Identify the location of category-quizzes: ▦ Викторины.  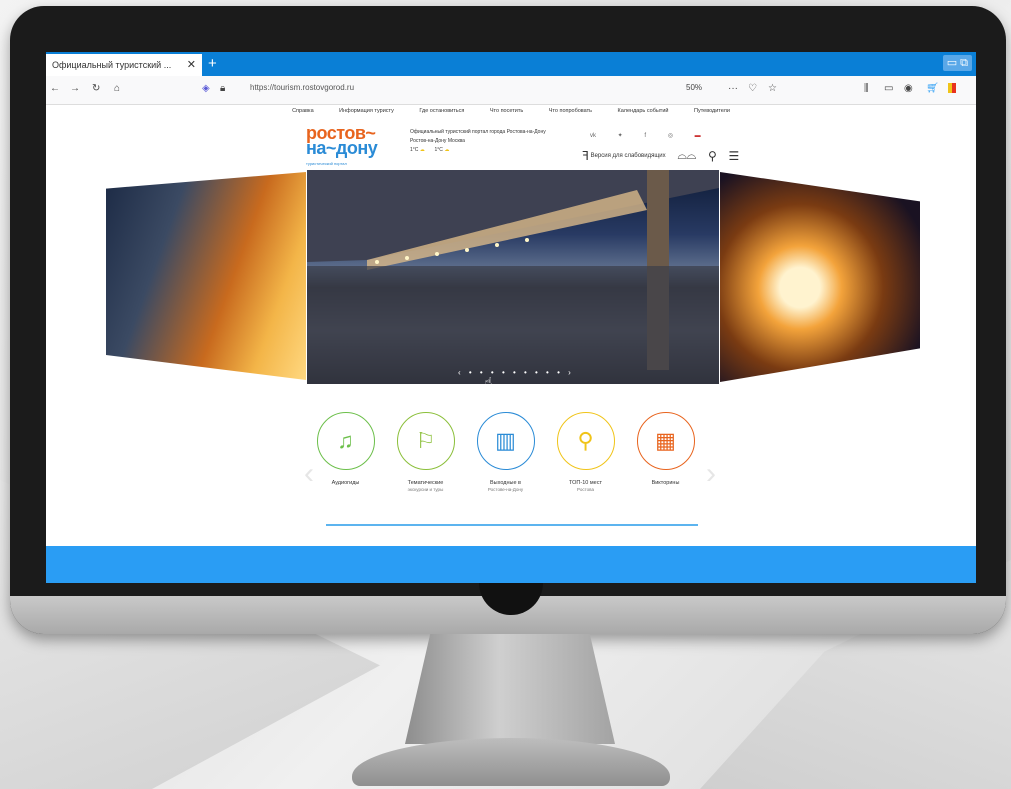
(665, 449).